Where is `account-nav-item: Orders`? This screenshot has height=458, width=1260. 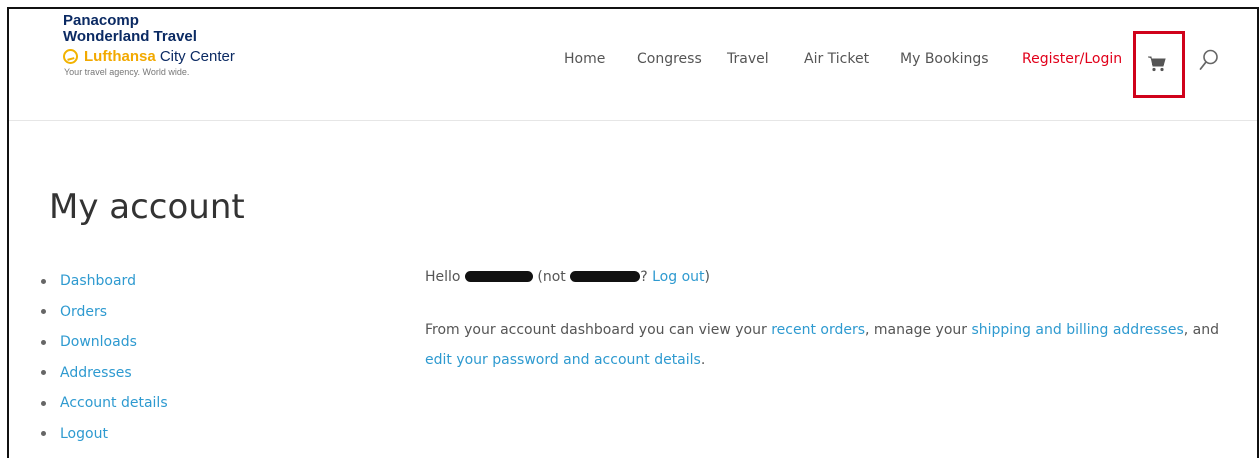
account-nav-item: Orders is located at coordinates (104, 312).